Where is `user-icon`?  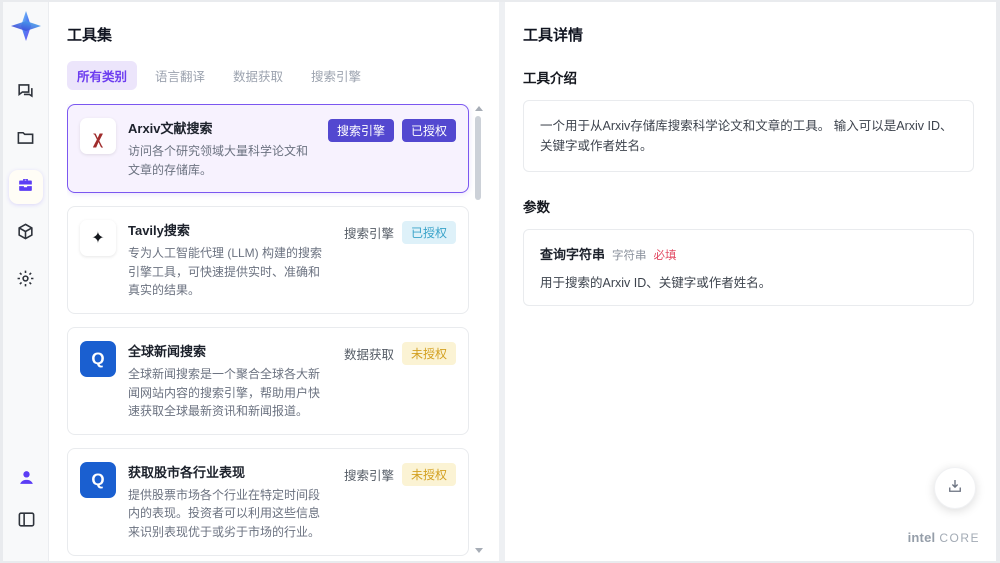
user-icon is located at coordinates (26, 480).